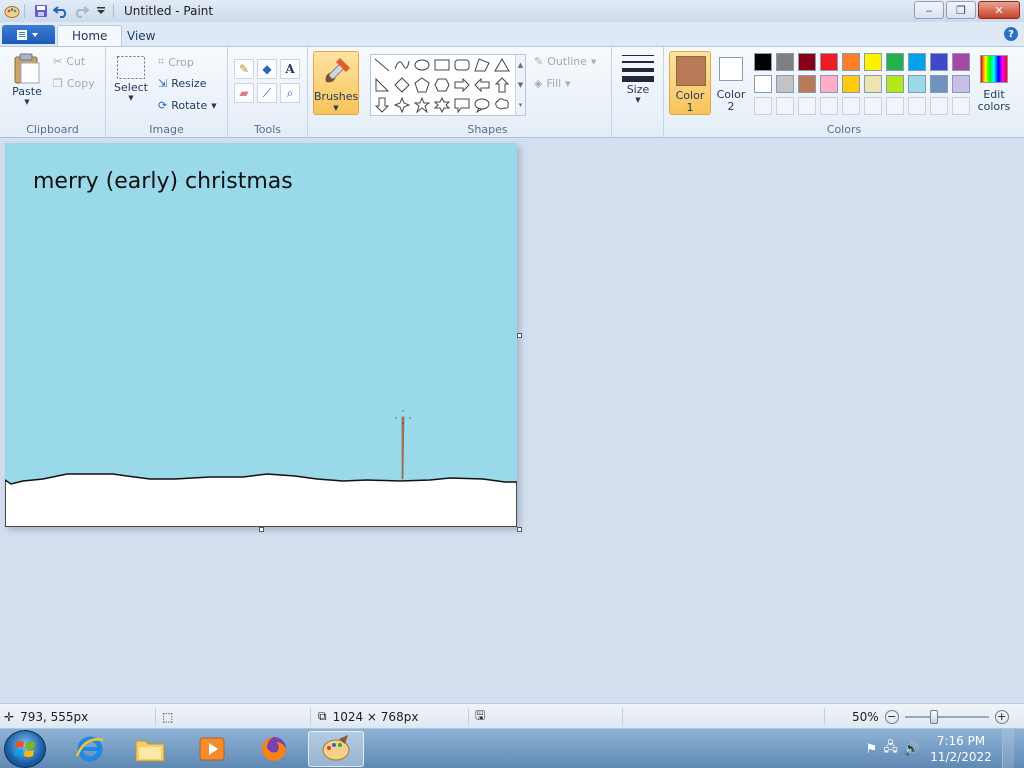 This screenshot has height=768, width=1024. What do you see at coordinates (61, 11) in the screenshot?
I see `undo-icon` at bounding box center [61, 11].